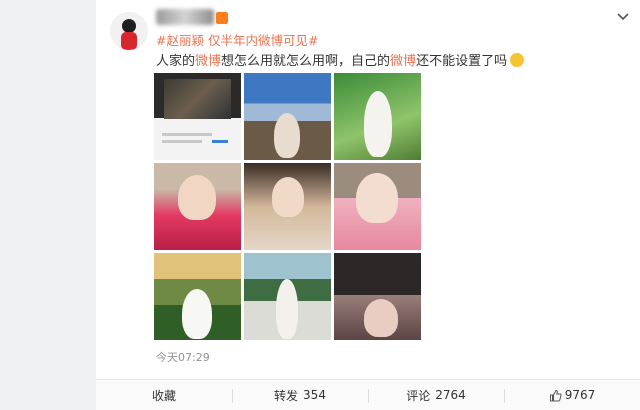  Describe the element at coordinates (555, 395) in the screenshot. I see `thumbs-up-icon` at that location.